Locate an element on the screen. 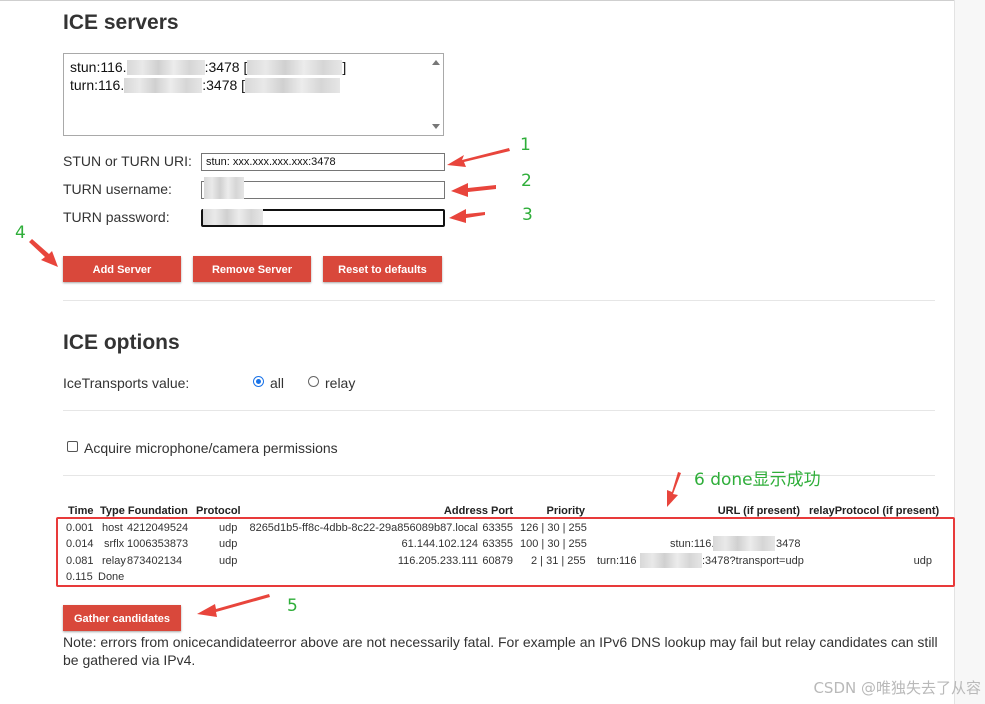 The image size is (985, 704). server-list-item: turn:116. :3478 [ is located at coordinates (205, 85).